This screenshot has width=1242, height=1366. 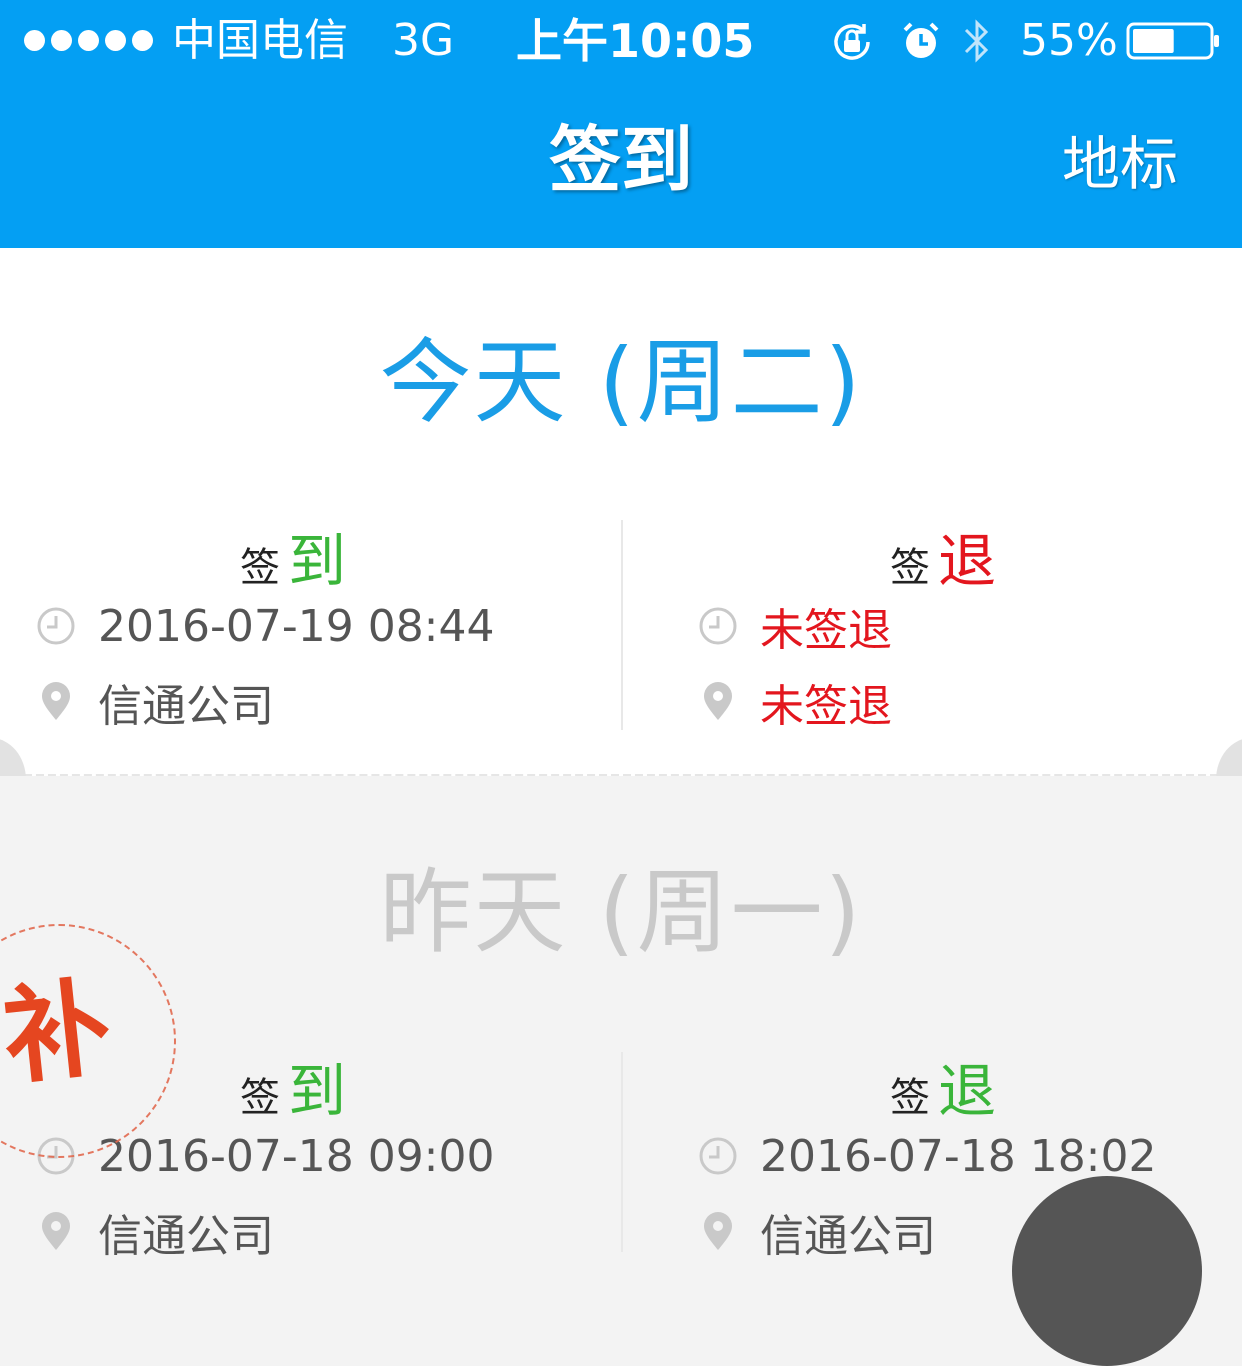 I want to click on day-title: 今天 (周二), so click(x=621, y=382).